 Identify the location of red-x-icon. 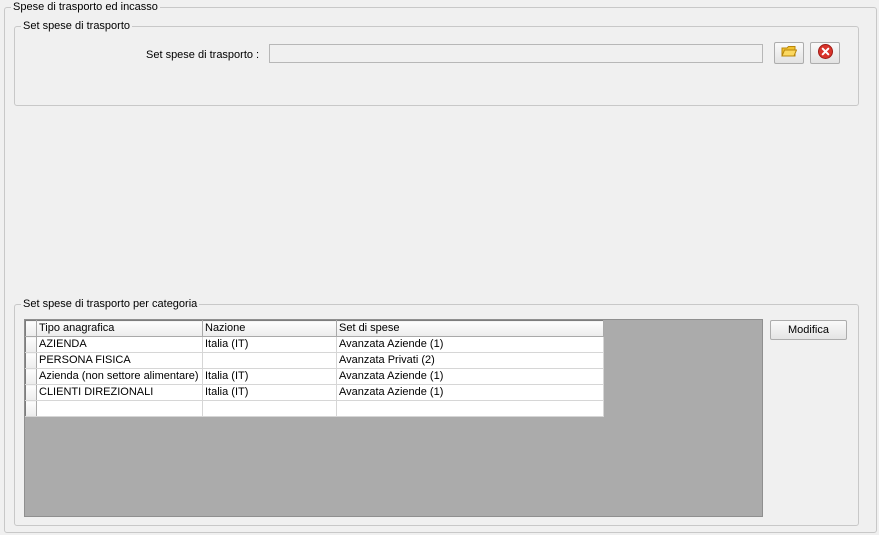
(825, 53).